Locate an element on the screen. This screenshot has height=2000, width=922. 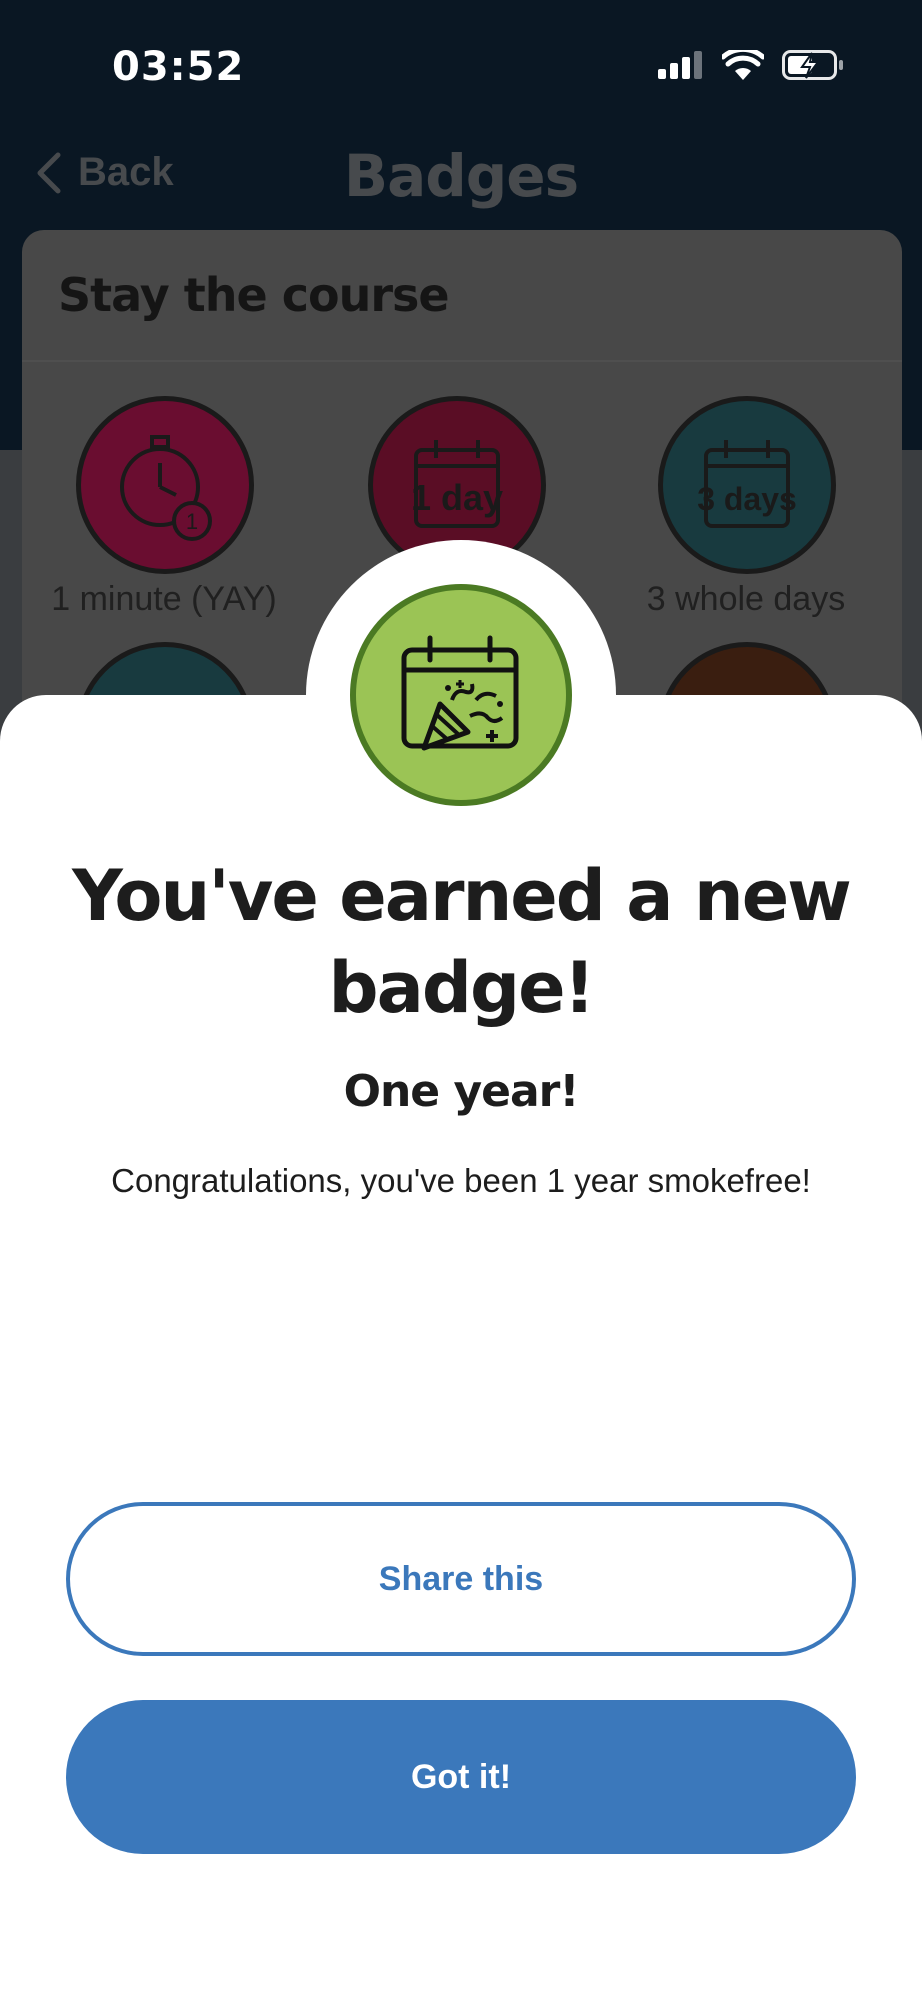
badge-caption: 1 minute (YAY) is located at coordinates (164, 599).